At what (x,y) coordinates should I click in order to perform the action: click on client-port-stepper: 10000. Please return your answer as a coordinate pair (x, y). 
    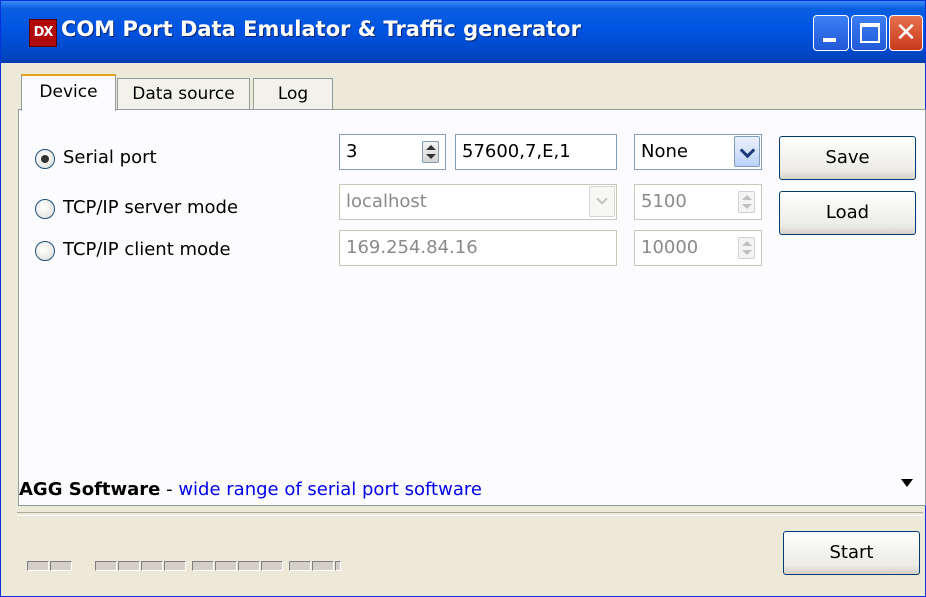
    Looking at the image, I should click on (698, 248).